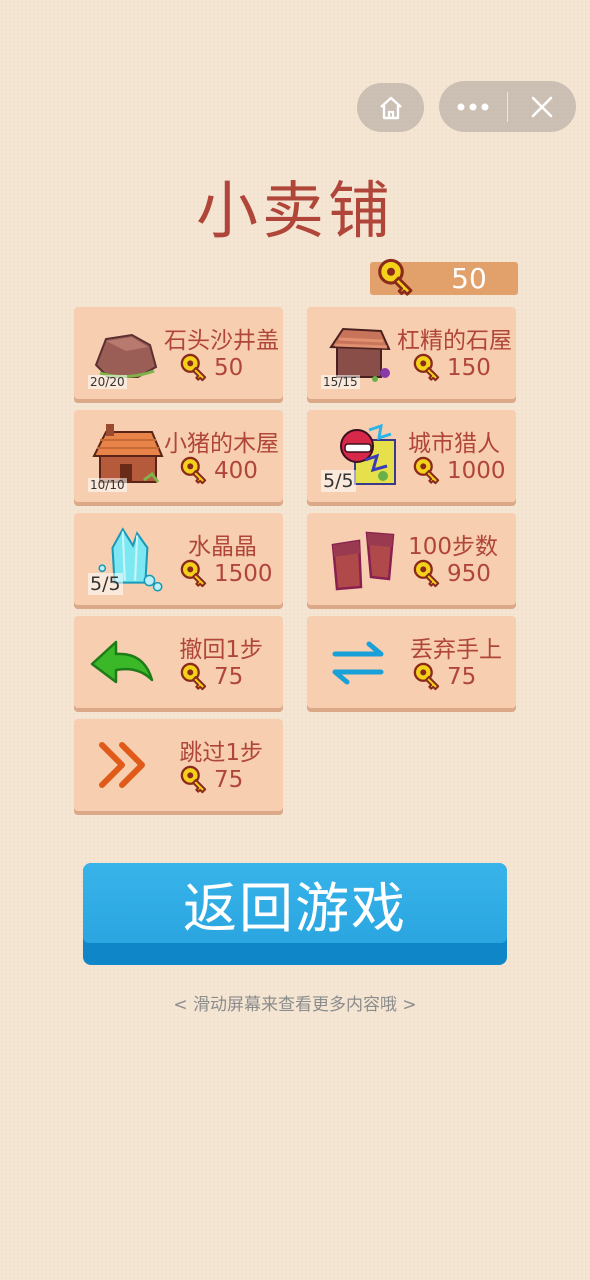  What do you see at coordinates (454, 444) in the screenshot?
I see `item-name: 城市猎人` at bounding box center [454, 444].